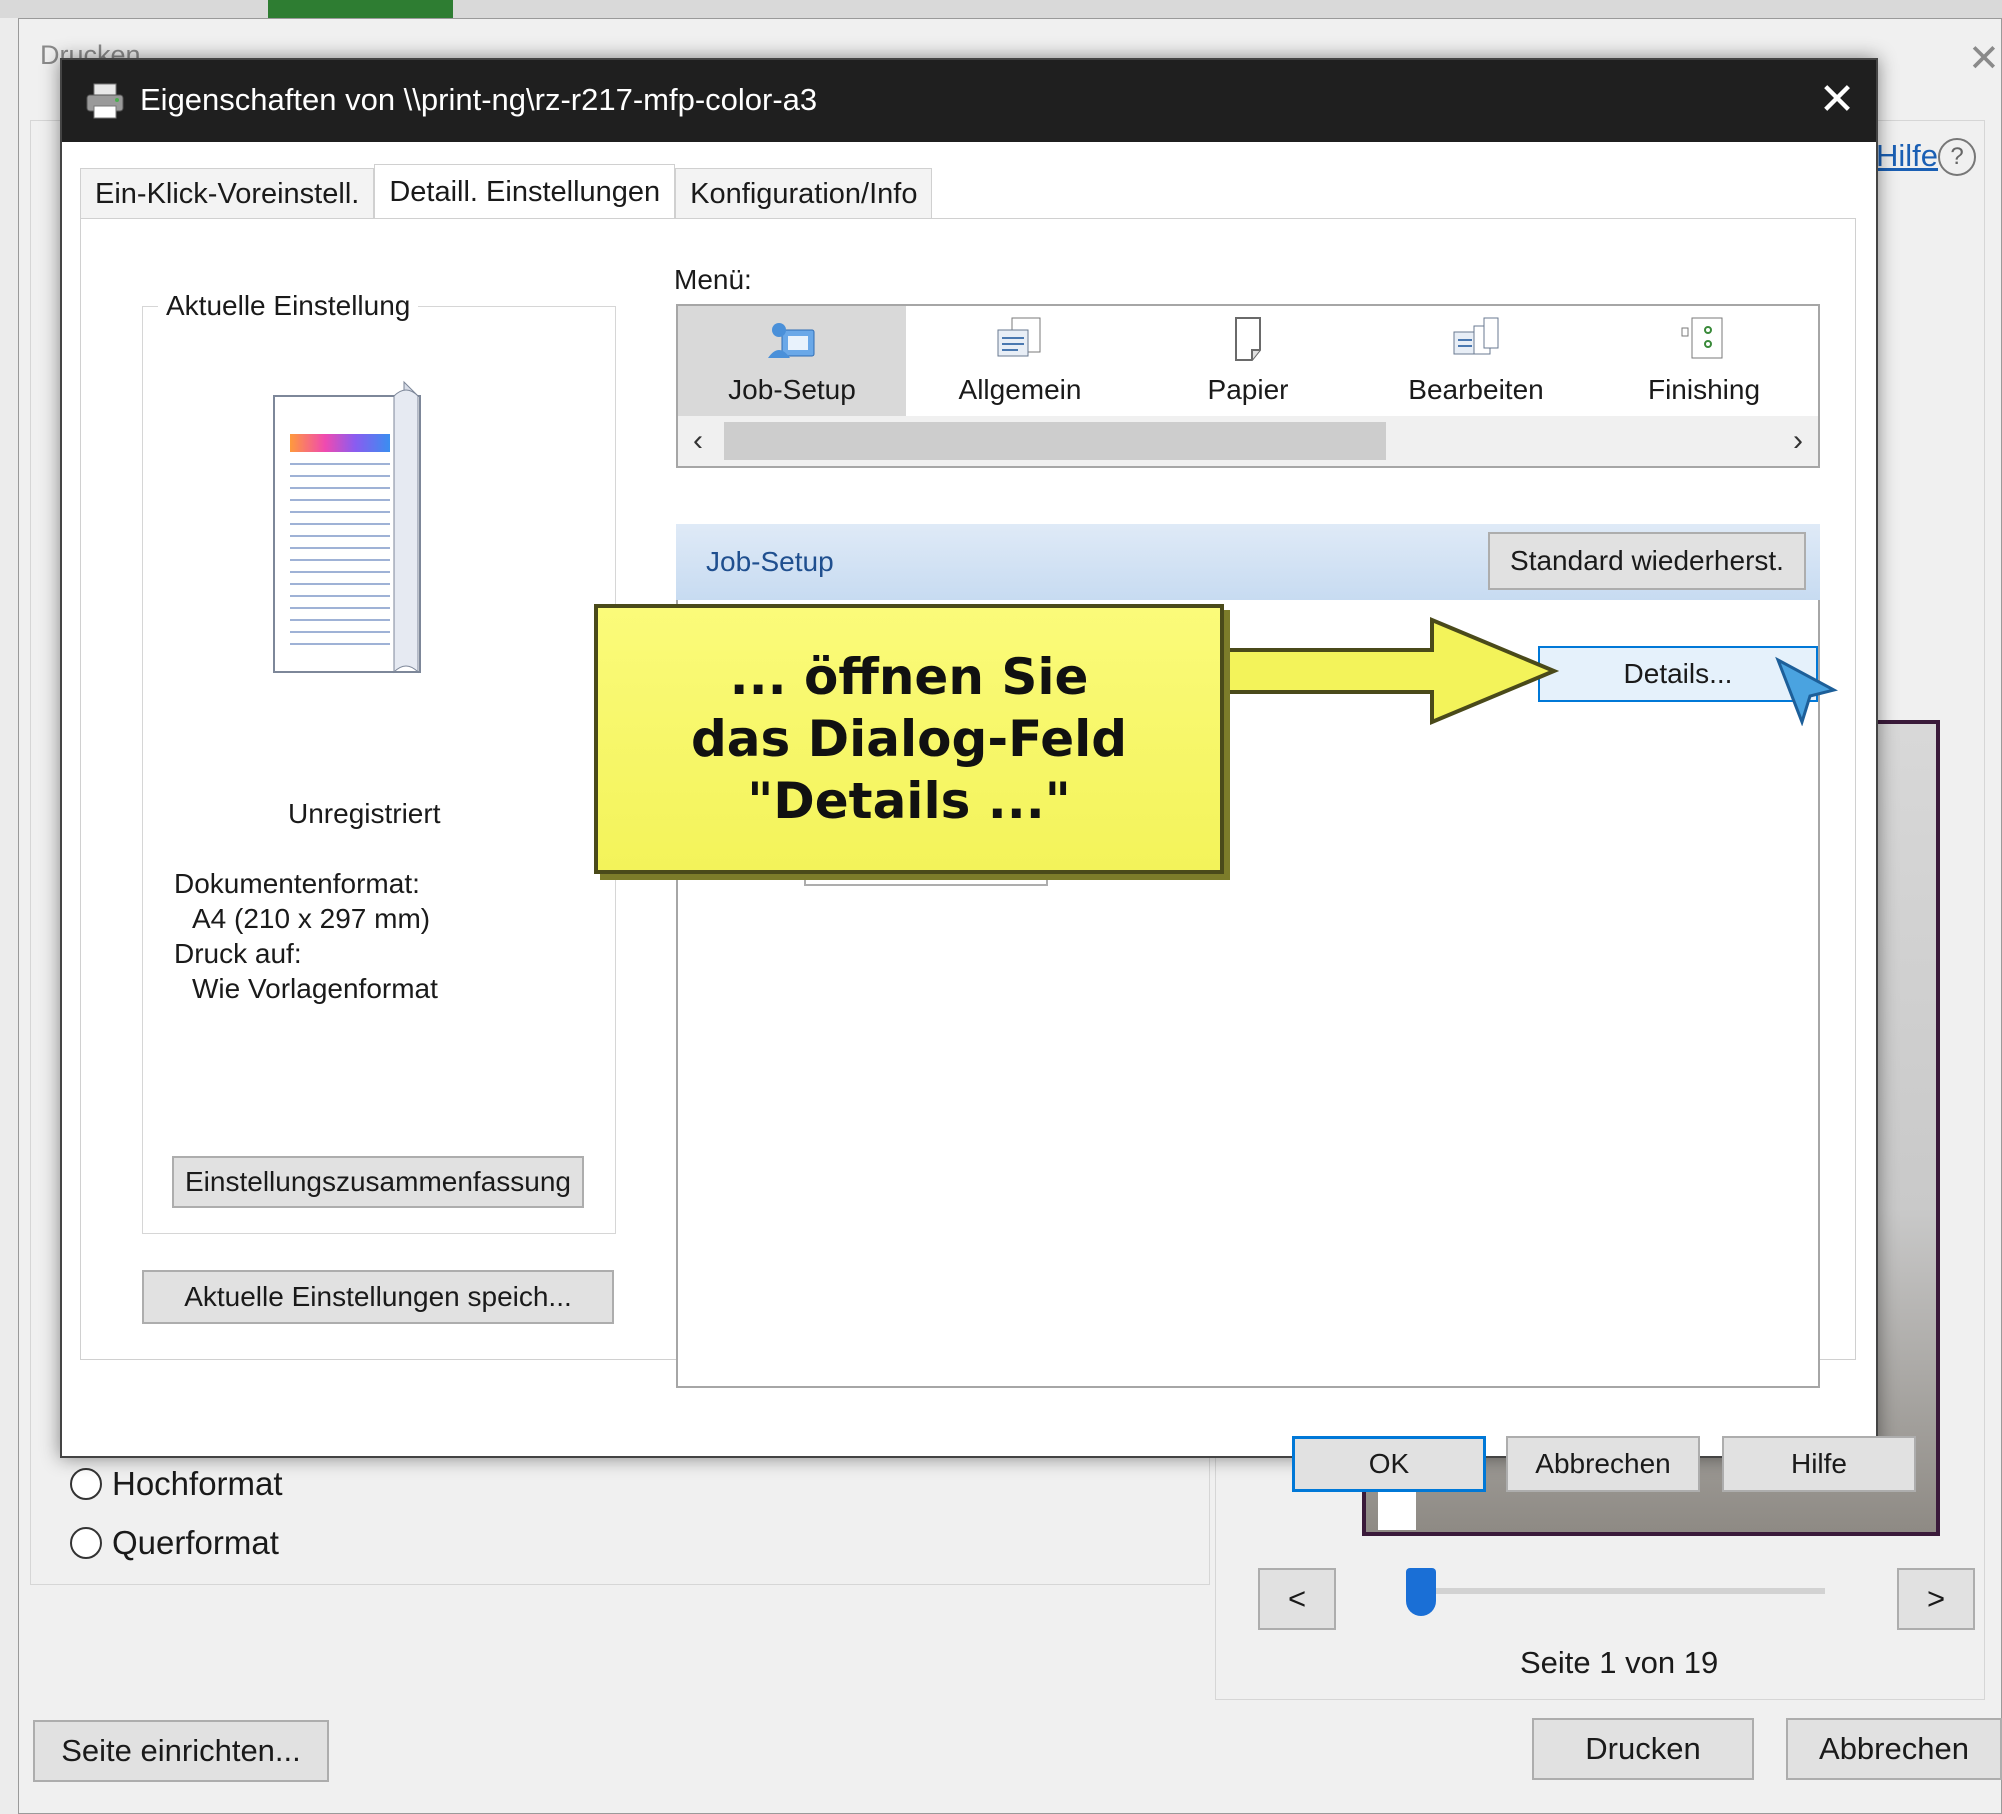 The width and height of the screenshot is (2002, 1814). Describe the element at coordinates (525, 192) in the screenshot. I see `tab-detailed-settings: Detaill. Einstellungen` at that location.